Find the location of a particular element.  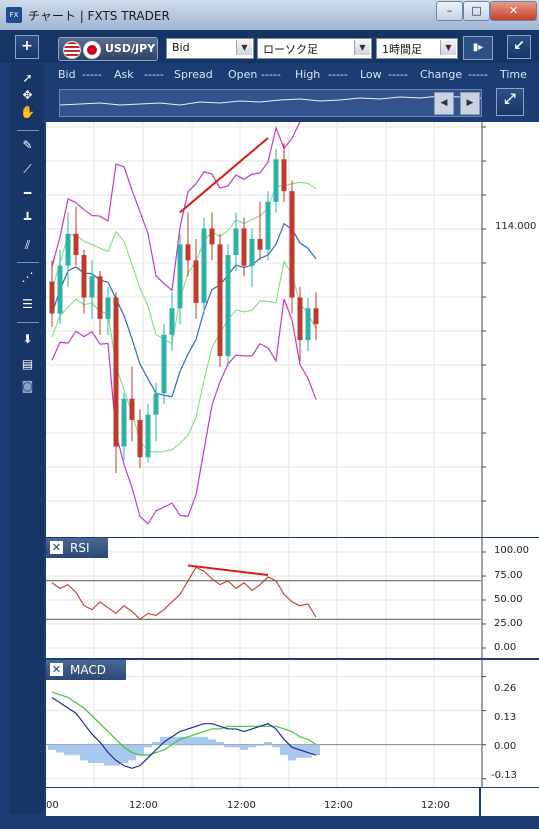

chart-navigator: ◀ ▶ is located at coordinates (270, 103).